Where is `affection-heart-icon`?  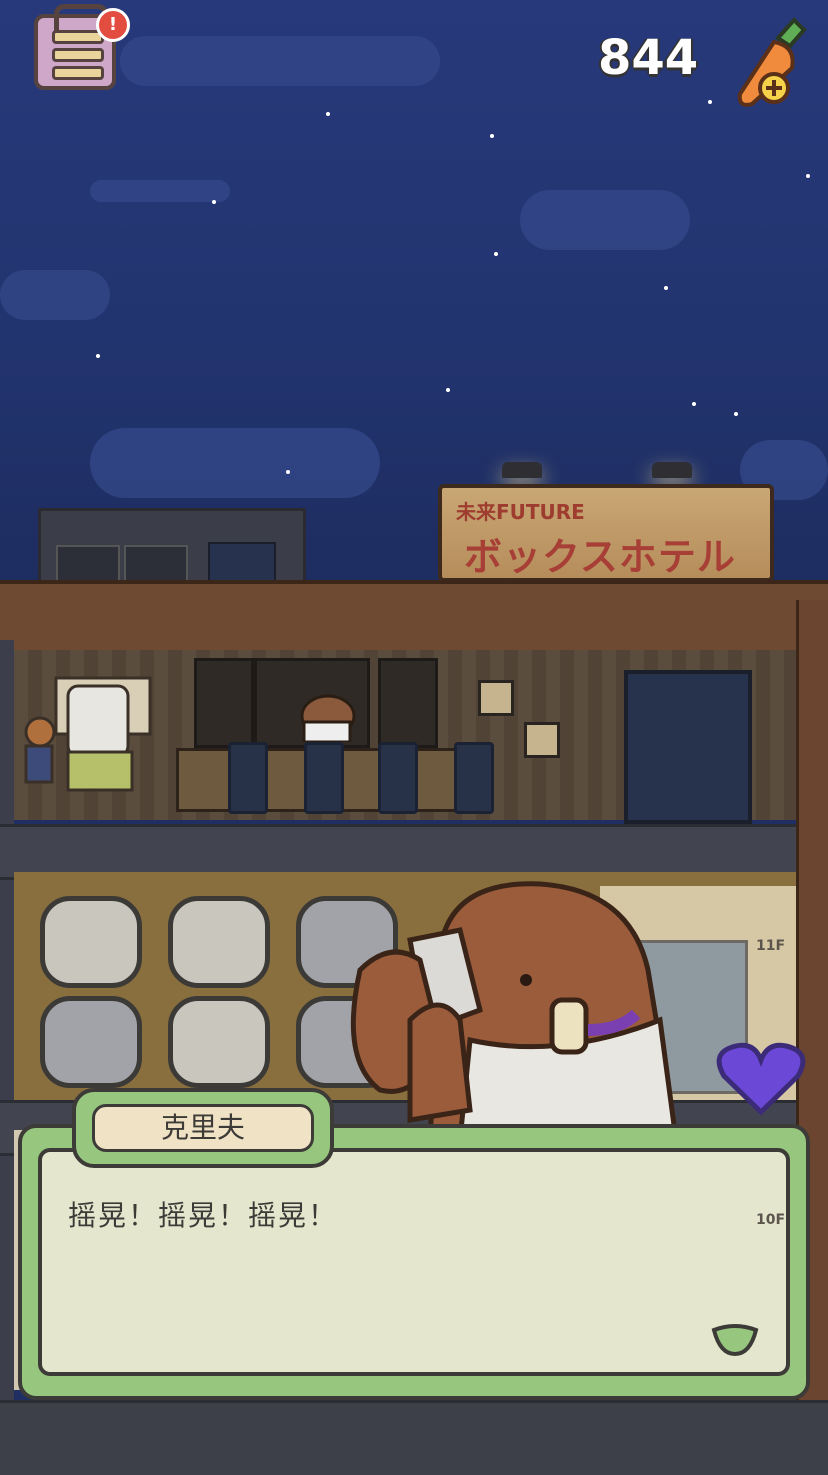
affection-heart-icon is located at coordinates (761, 1078).